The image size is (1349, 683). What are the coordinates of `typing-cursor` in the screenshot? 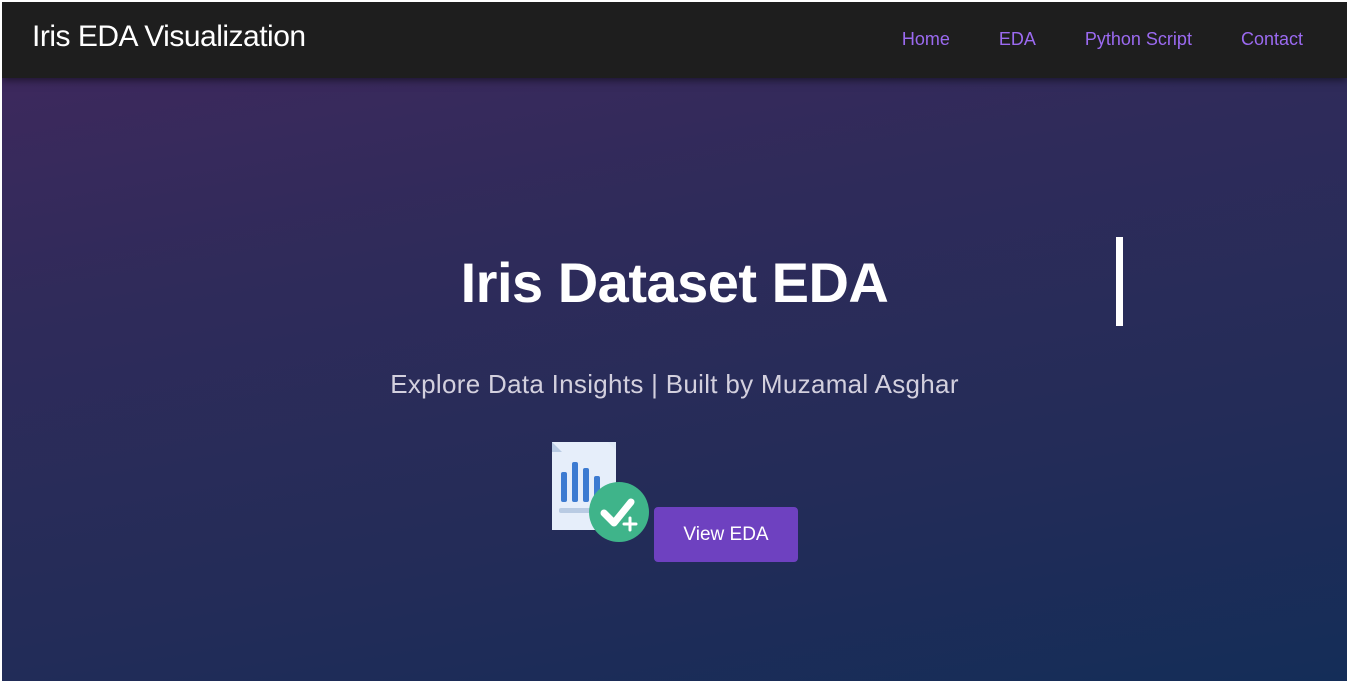 It's located at (1119, 281).